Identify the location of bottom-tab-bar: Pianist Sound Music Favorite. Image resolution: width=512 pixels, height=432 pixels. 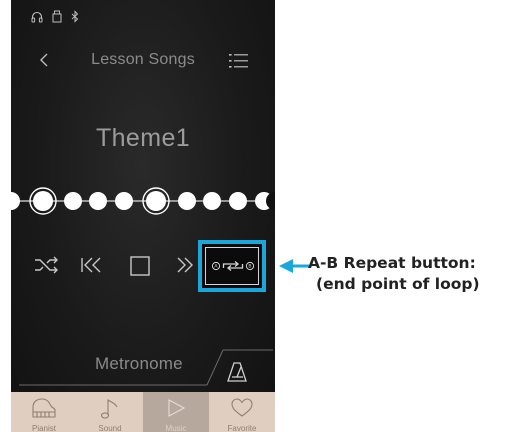
(143, 412).